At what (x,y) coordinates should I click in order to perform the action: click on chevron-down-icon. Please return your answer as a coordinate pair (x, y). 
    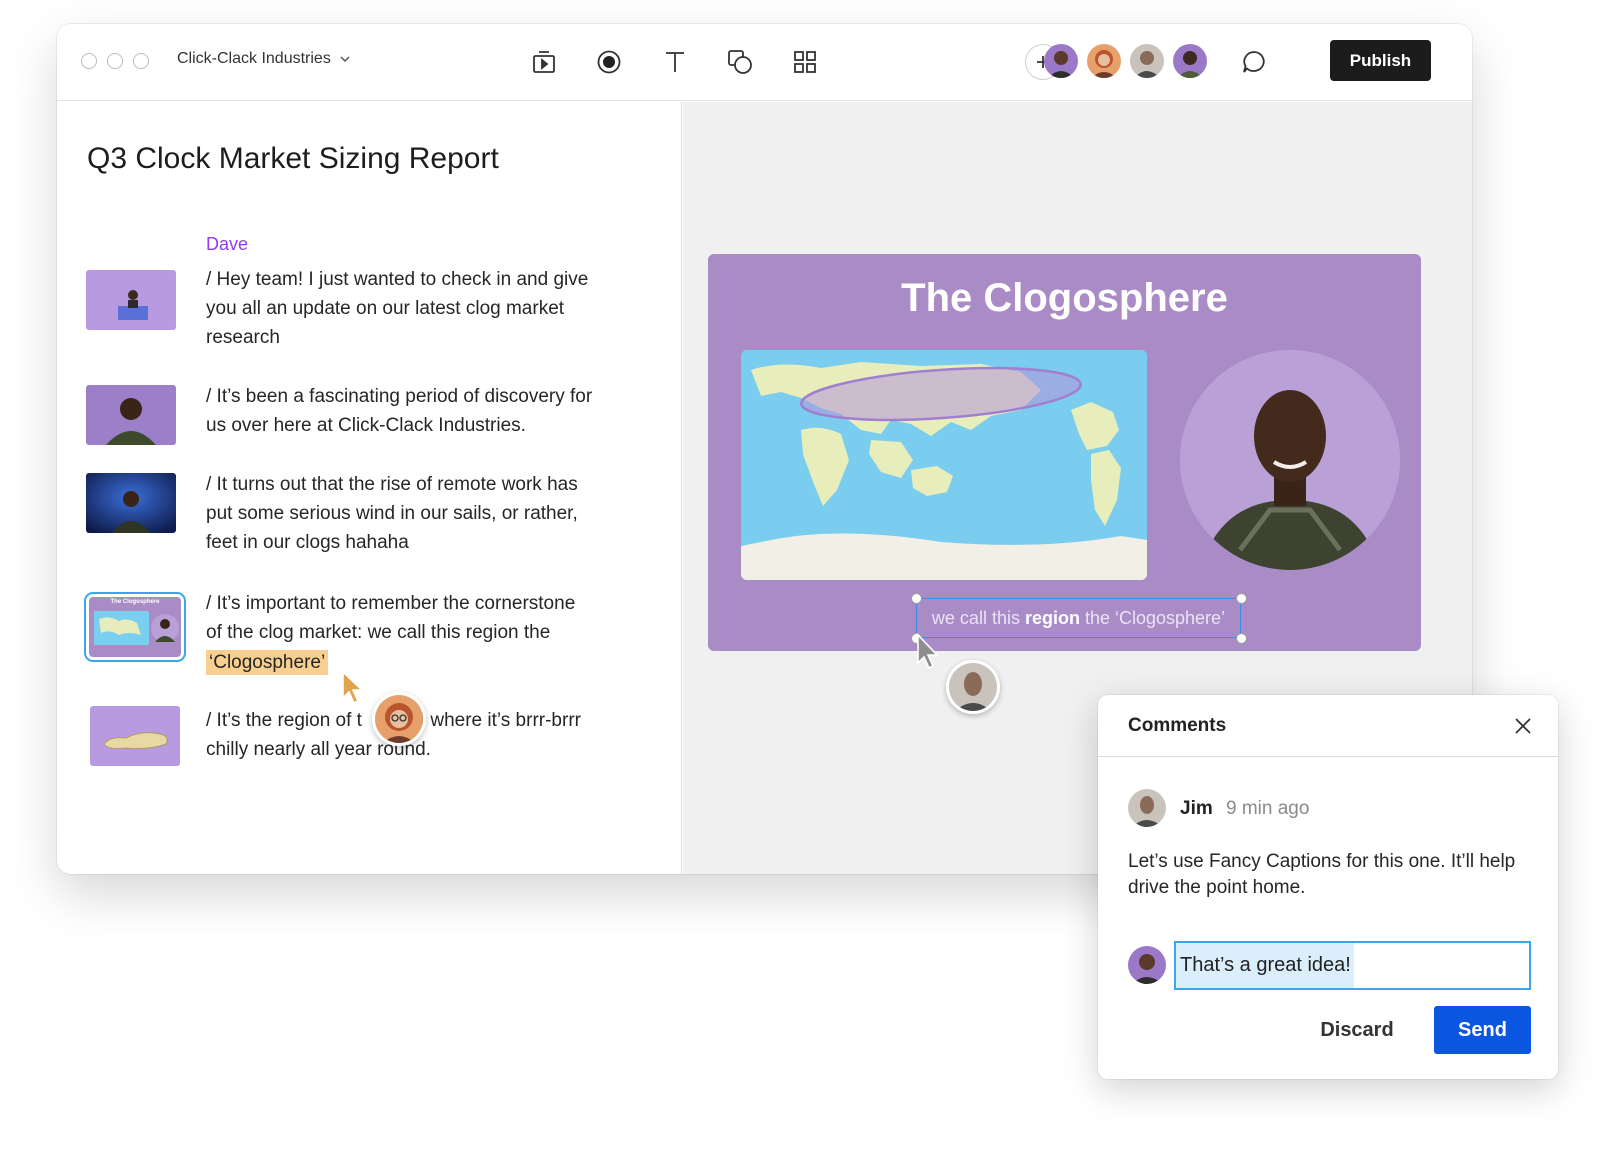
    Looking at the image, I should click on (345, 59).